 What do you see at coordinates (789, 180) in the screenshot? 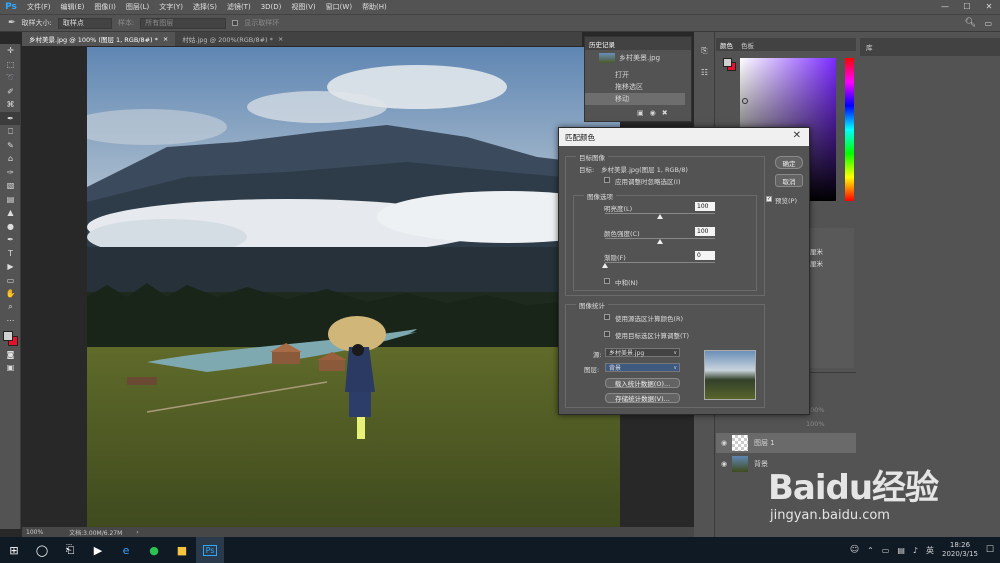
I see `cancel-button: 取消` at bounding box center [789, 180].